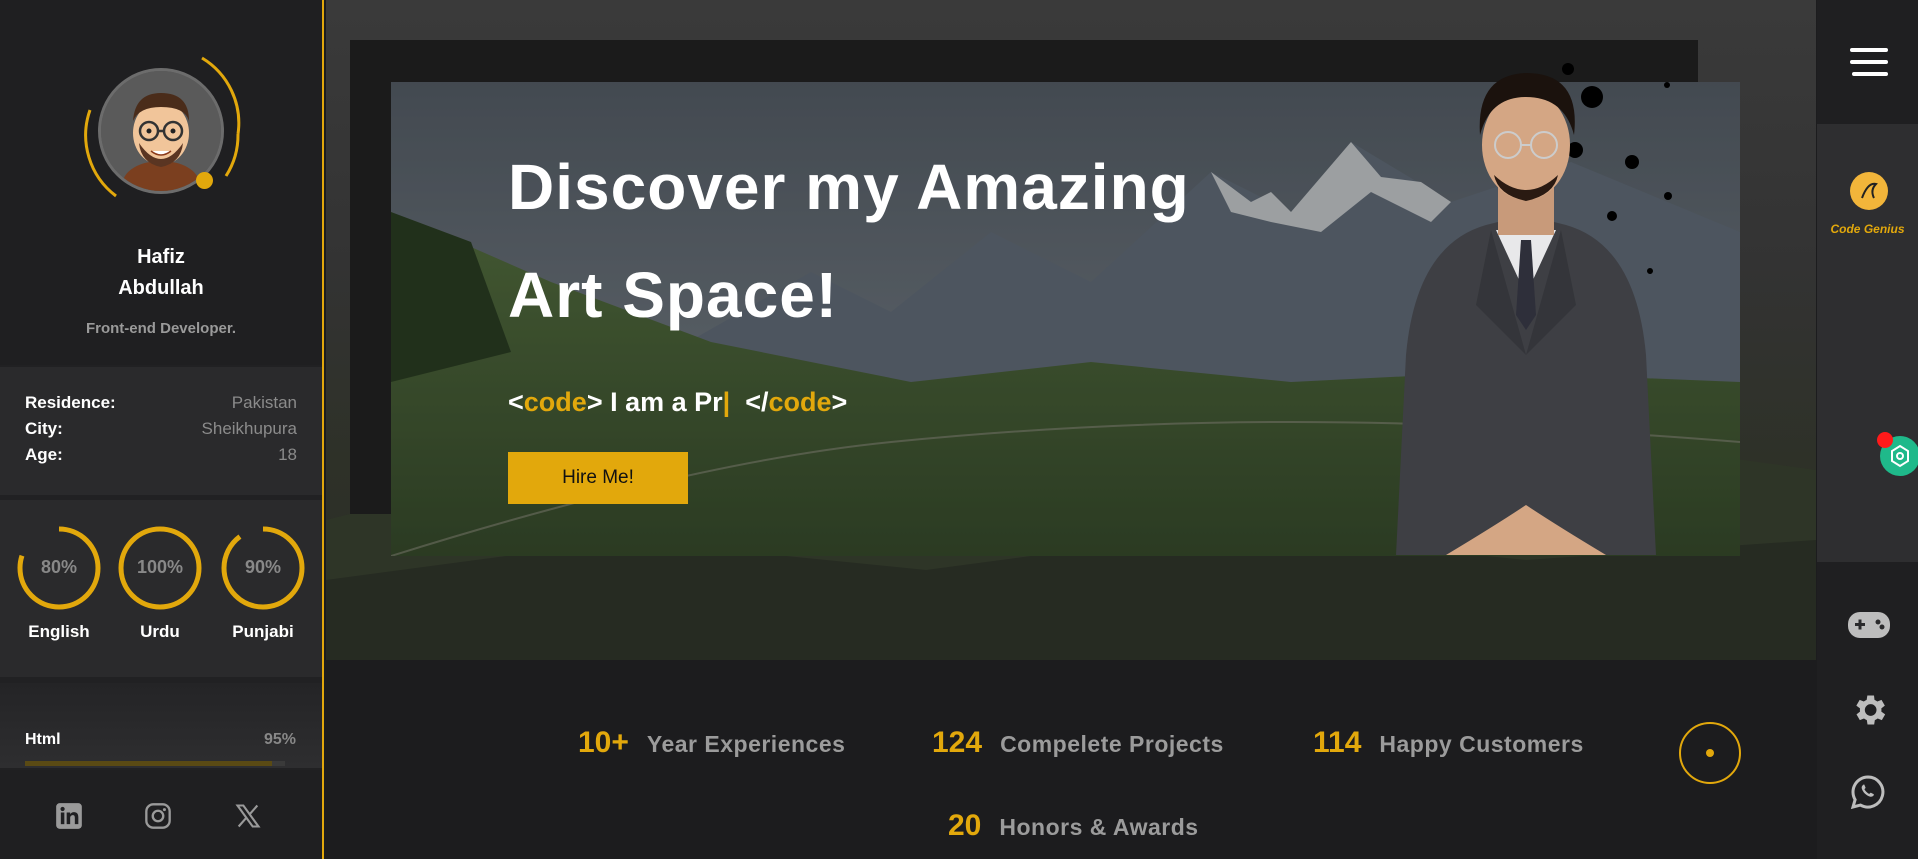 This screenshot has height=859, width=1918. What do you see at coordinates (160, 567) in the screenshot?
I see `language-percent: 100%` at bounding box center [160, 567].